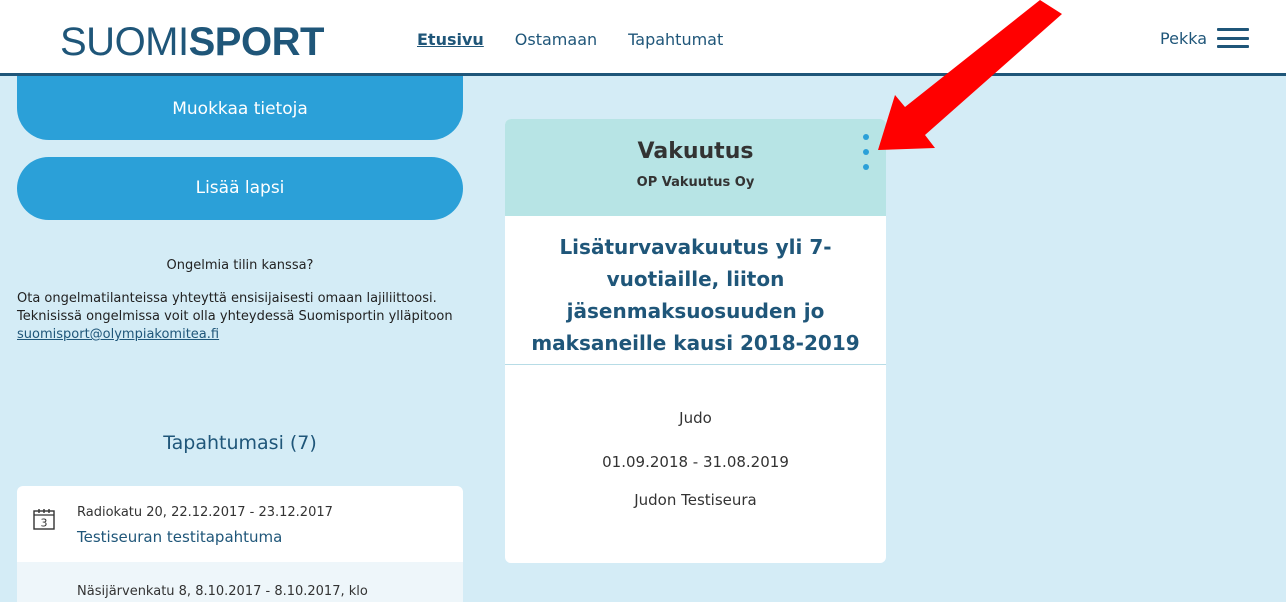  What do you see at coordinates (205, 512) in the screenshot?
I see `event-meta: Radiokatu 20, 22.12.2017 - 23.12.2017` at bounding box center [205, 512].